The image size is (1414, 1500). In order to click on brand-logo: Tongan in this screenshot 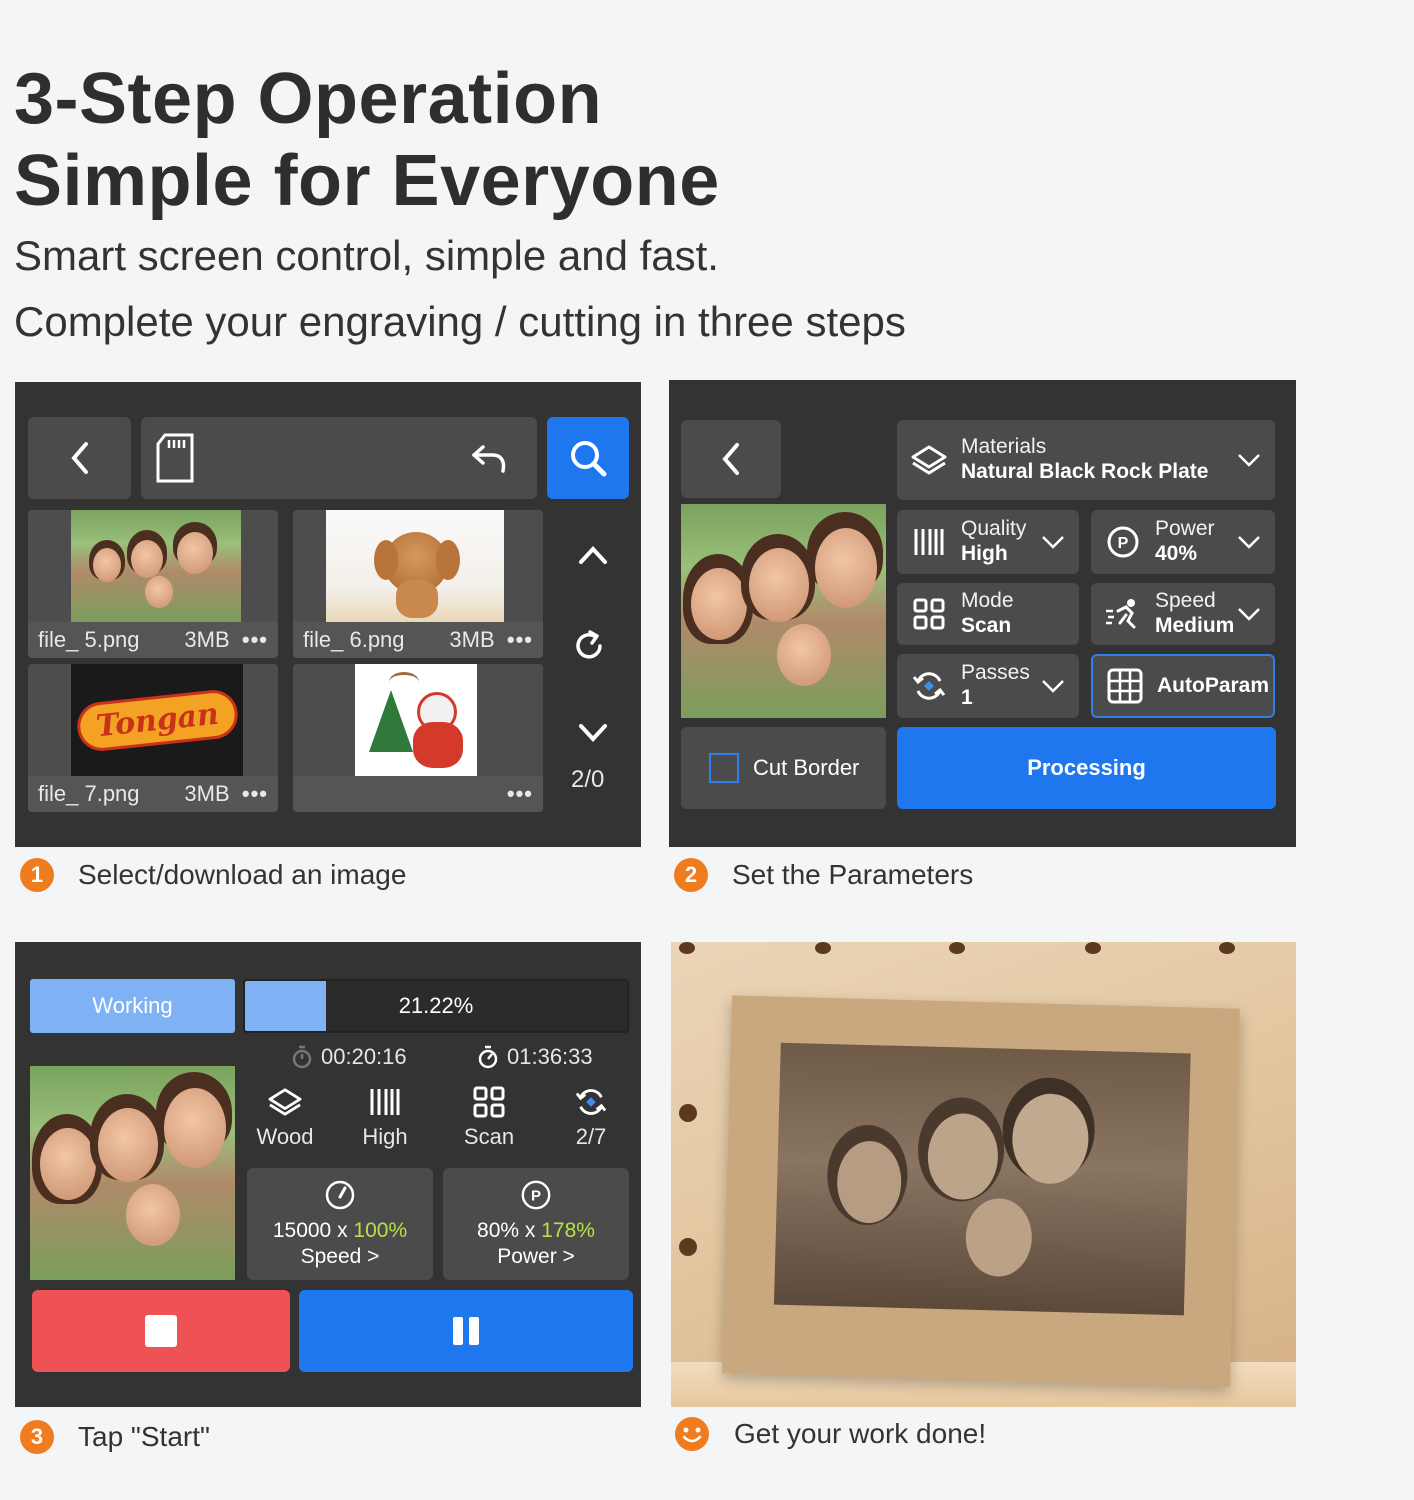, I will do `click(157, 720)`.